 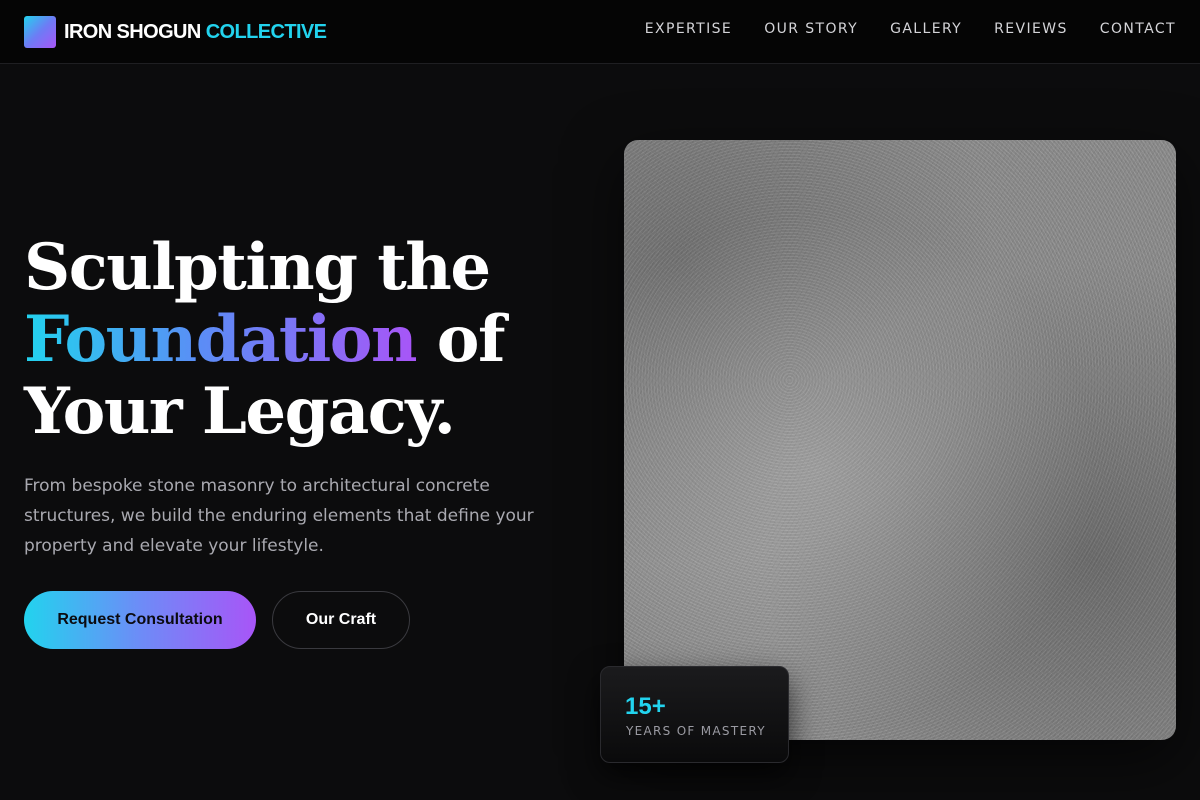 What do you see at coordinates (266, 31) in the screenshot?
I see `brand-name-accent: COLLECTIVE` at bounding box center [266, 31].